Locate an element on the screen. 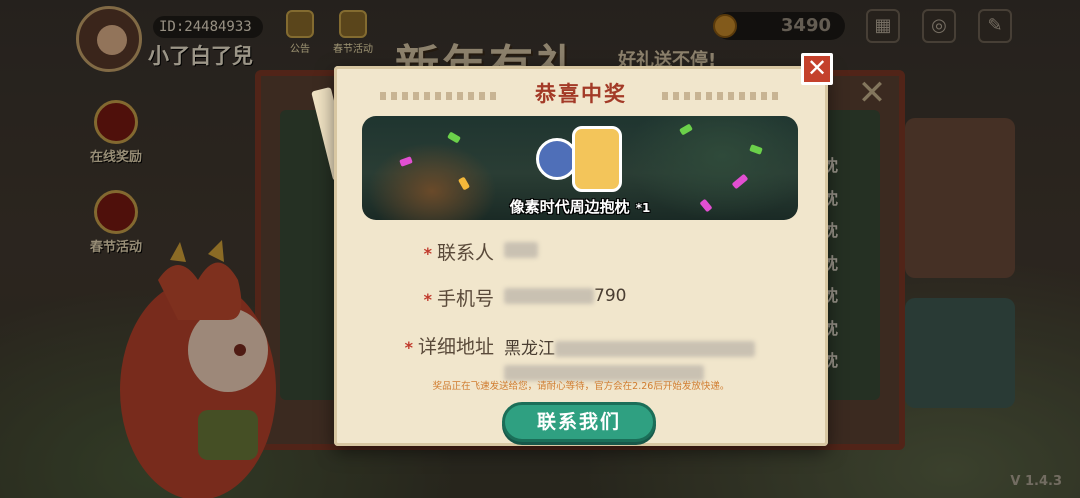  address-label-text: 详细地址 is located at coordinates (455, 347).